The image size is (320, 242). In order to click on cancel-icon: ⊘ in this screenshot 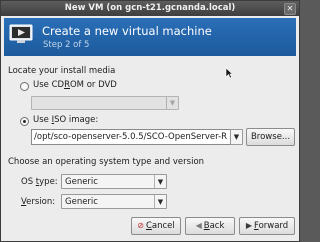, I will do `click(140, 225)`.